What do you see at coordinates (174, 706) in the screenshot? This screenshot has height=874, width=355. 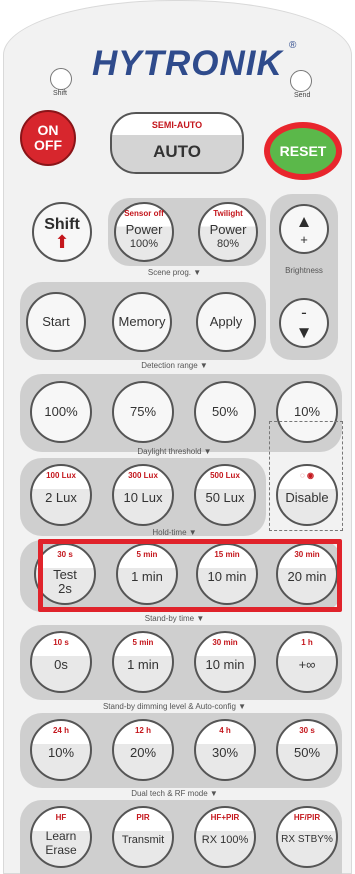 I see `dimming-label: Stand-by dimming level & Auto-config ▼` at bounding box center [174, 706].